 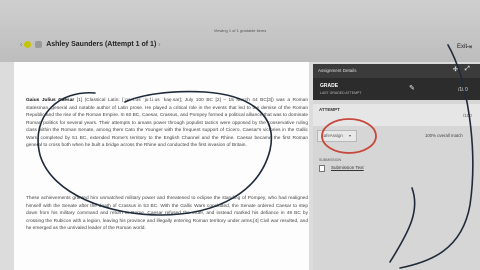 I want to click on viewing-status: Viewing 1 of 1 gradable items, so click(x=240, y=30).